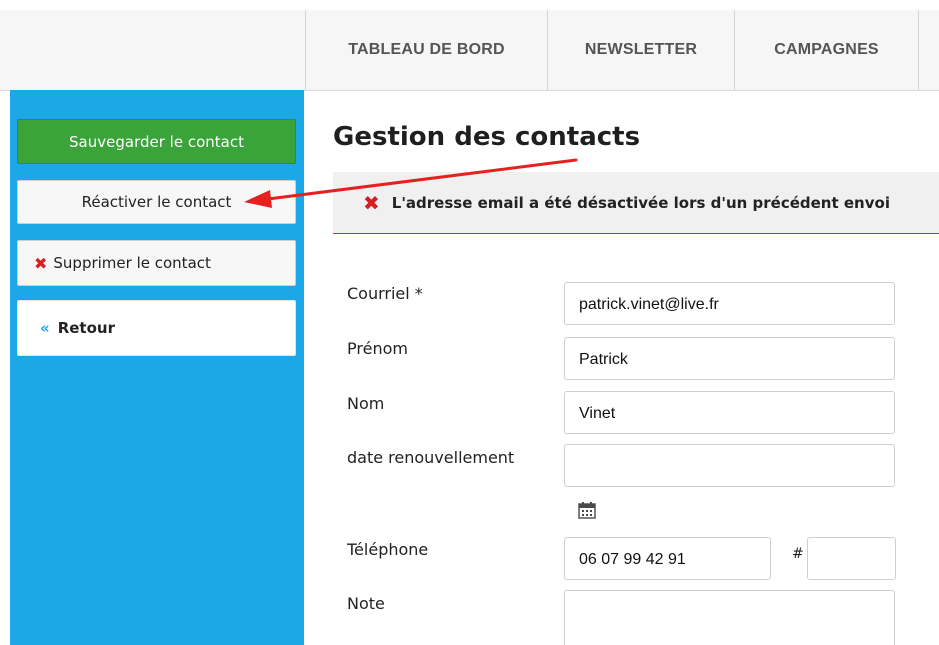 The image size is (939, 645). I want to click on top-navigation: TABLEAU DE BORD NEWSLETTER CAMPAGNES, so click(469, 50).